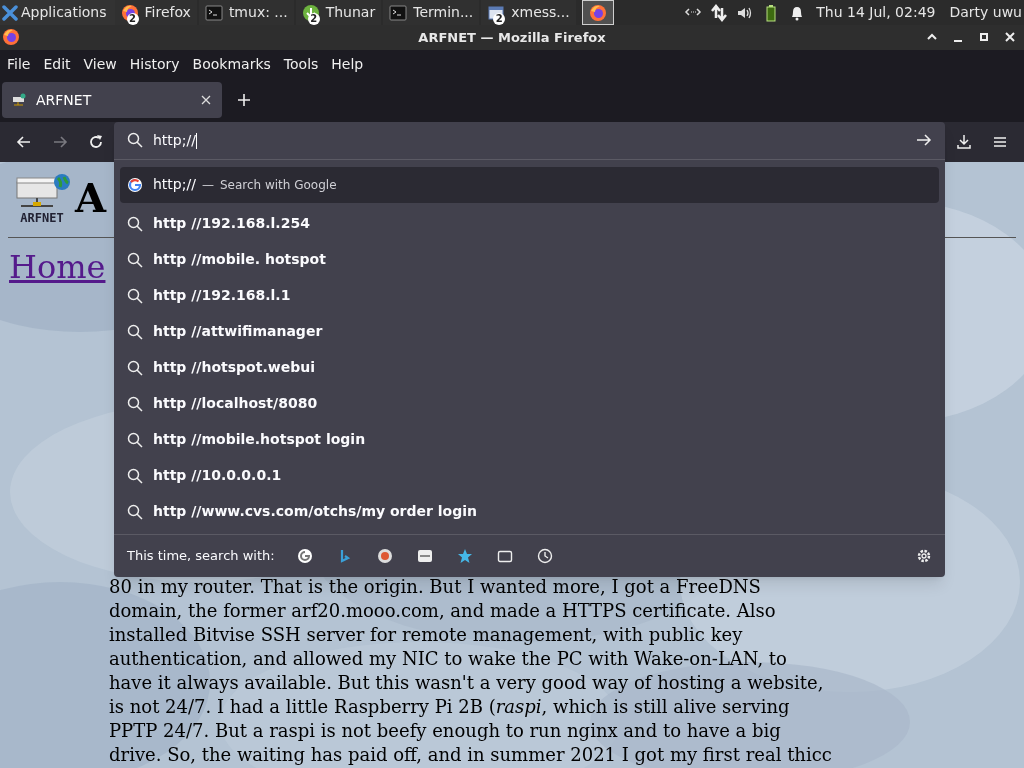 This screenshot has height=768, width=1024. What do you see at coordinates (19, 64) in the screenshot?
I see `menu-item: File` at bounding box center [19, 64].